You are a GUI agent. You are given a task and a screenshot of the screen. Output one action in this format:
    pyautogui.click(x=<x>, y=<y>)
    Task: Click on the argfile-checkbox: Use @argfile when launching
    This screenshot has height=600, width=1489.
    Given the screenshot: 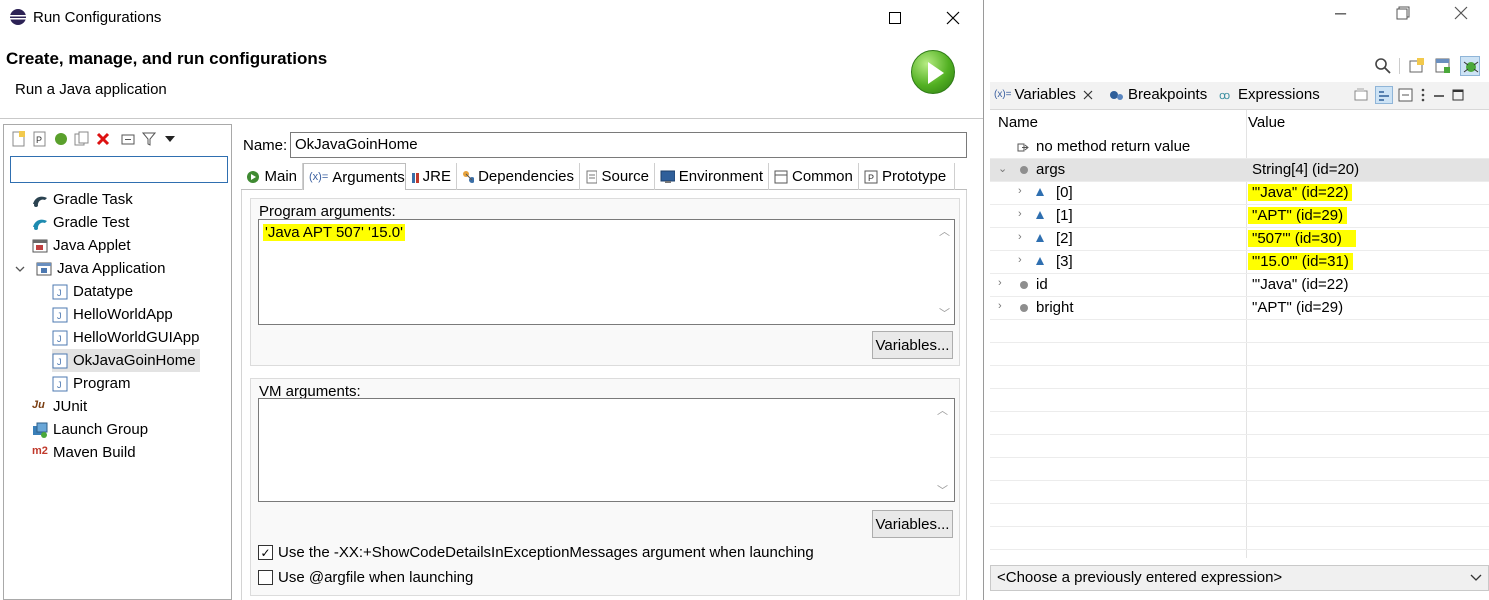 What is the action you would take?
    pyautogui.click(x=365, y=577)
    